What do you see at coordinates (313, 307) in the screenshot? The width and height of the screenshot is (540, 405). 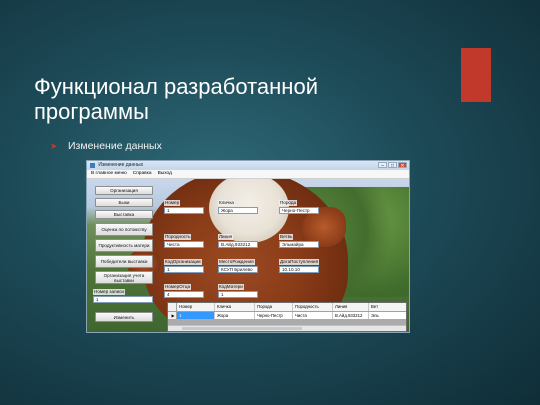 I see `grid-col-purity: Породность` at bounding box center [313, 307].